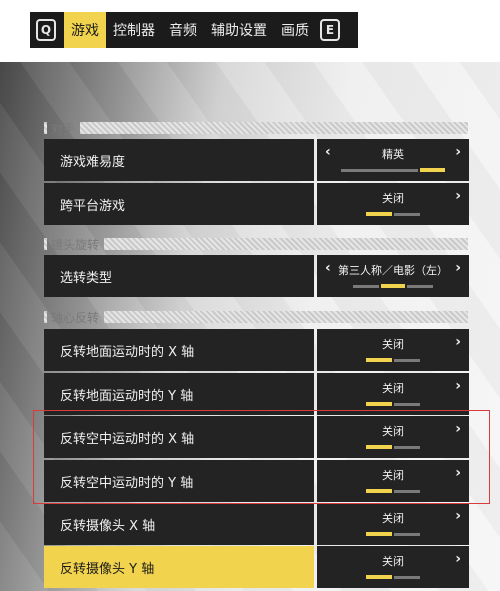  I want to click on setting-row-crossplay: 跨平台游戏 关闭 ›, so click(256, 204).